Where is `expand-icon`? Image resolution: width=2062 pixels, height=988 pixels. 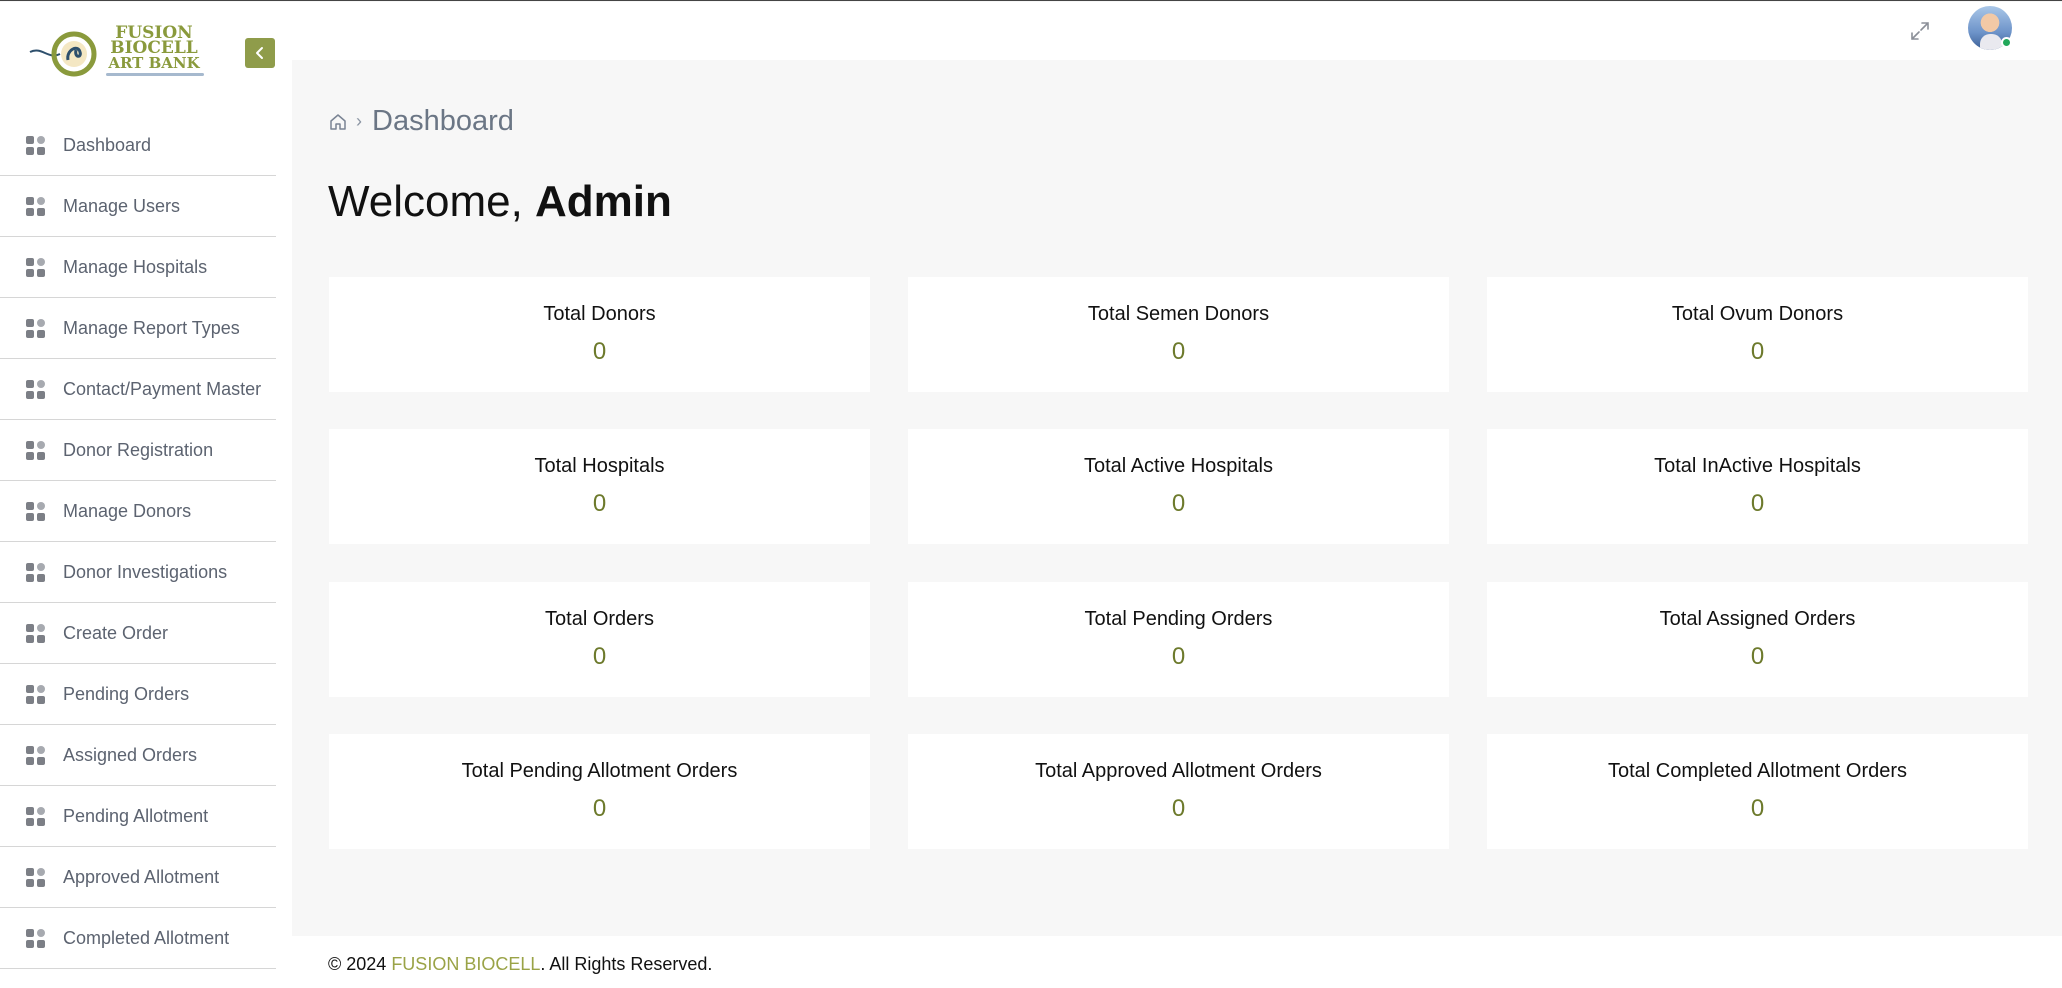
expand-icon is located at coordinates (1920, 31).